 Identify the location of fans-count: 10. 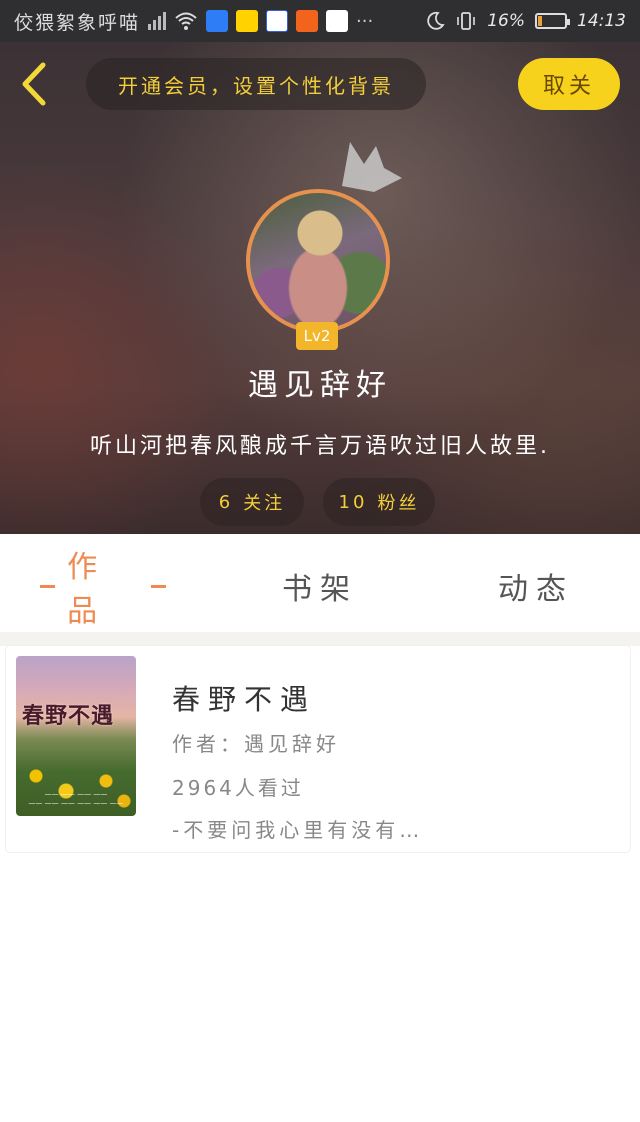
(353, 502).